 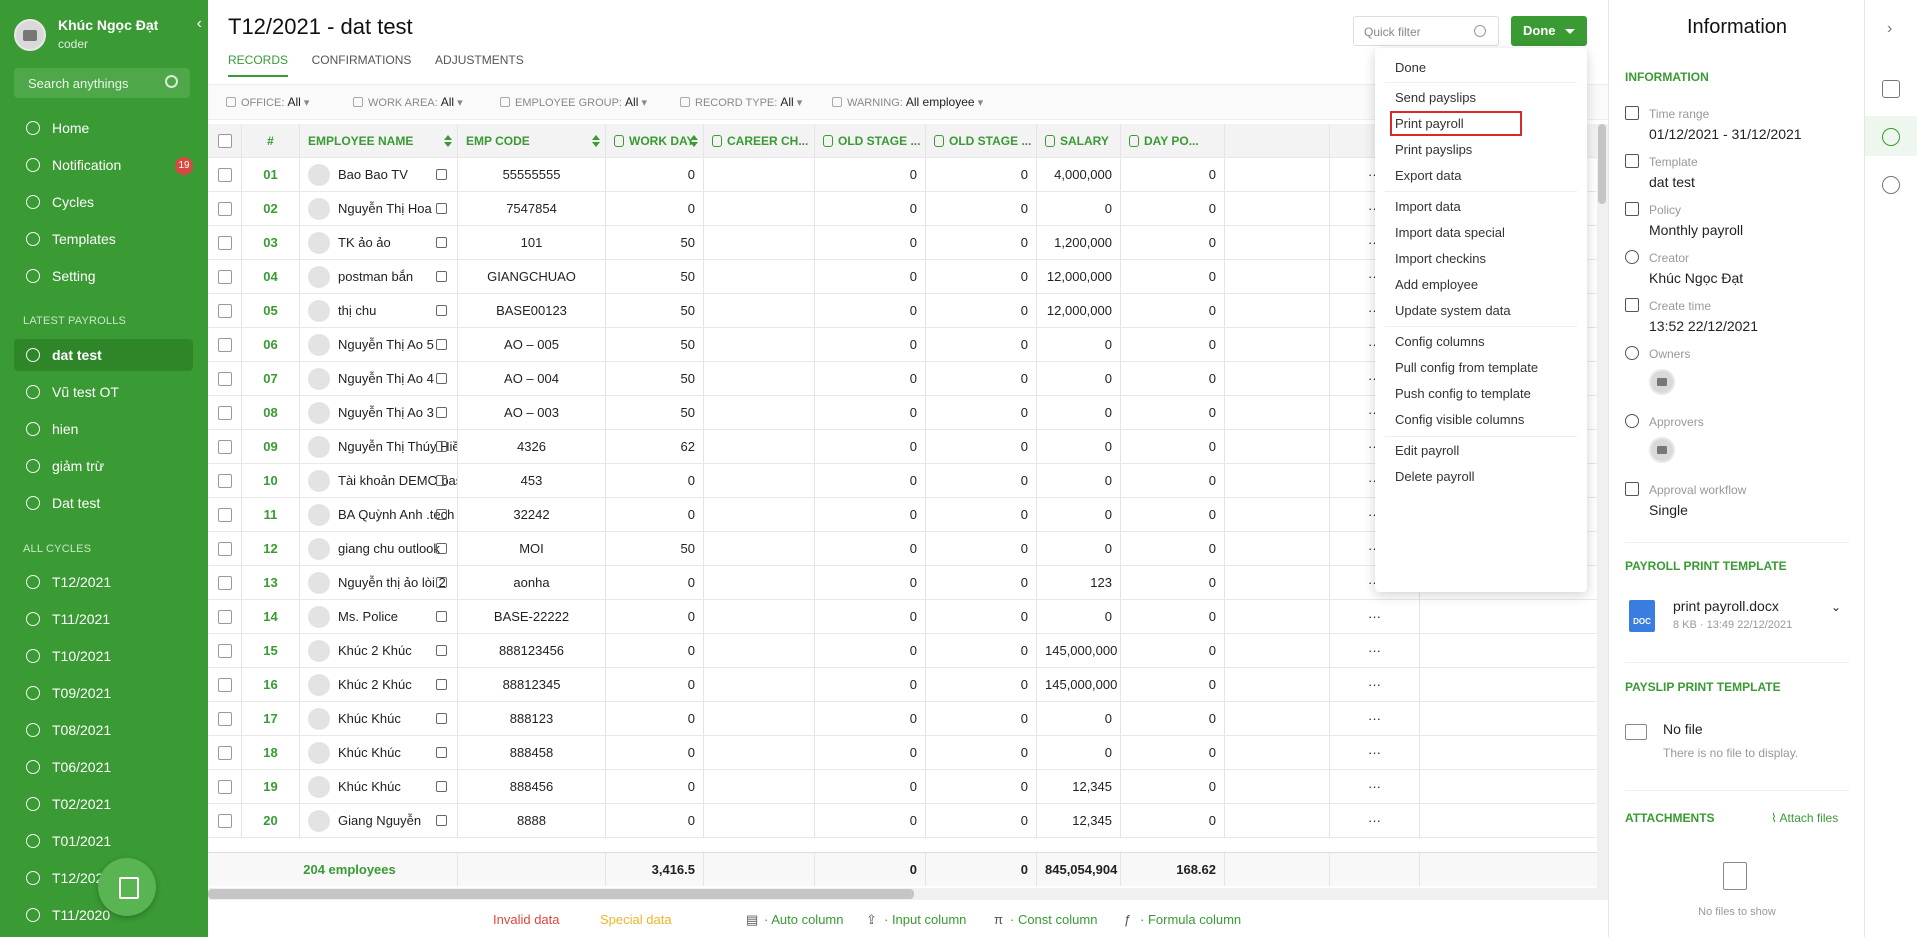 What do you see at coordinates (1427, 450) in the screenshot?
I see `menu-item-edit-payroll: Edit payroll` at bounding box center [1427, 450].